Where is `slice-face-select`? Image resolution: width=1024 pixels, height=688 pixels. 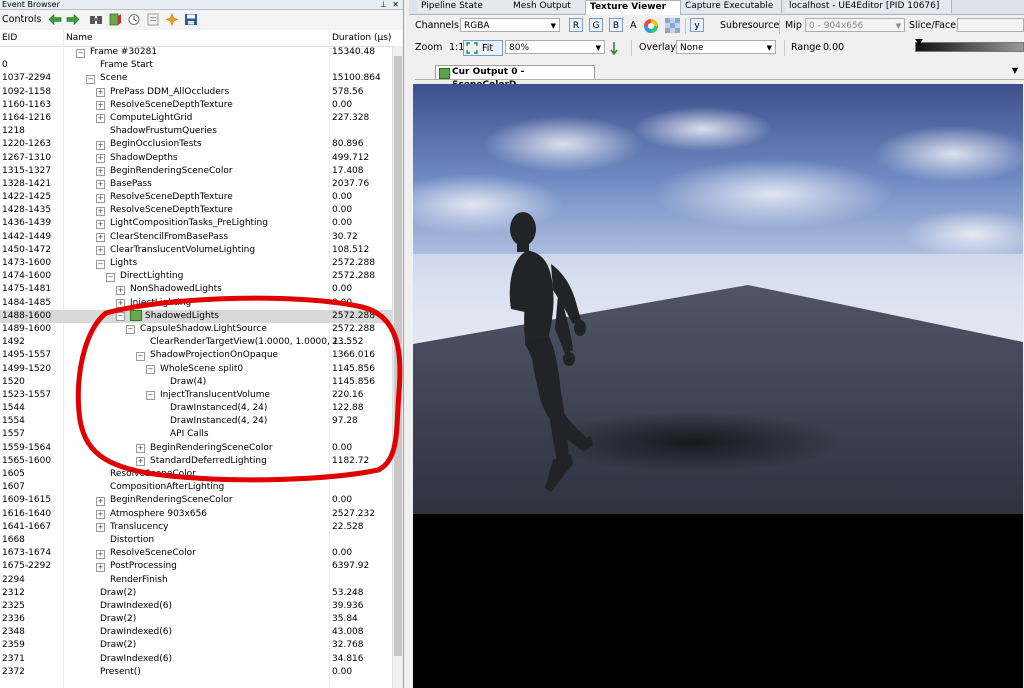
slice-face-select is located at coordinates (990, 25).